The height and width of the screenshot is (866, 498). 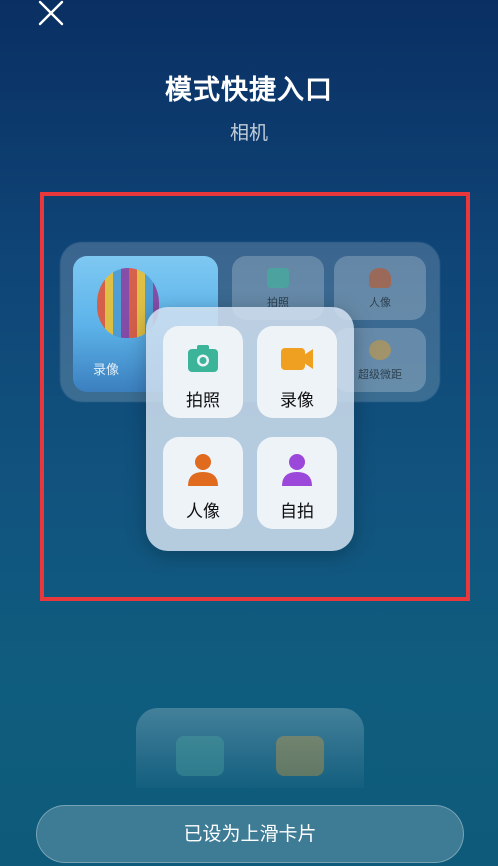 What do you see at coordinates (250, 834) in the screenshot?
I see `set-swipe-up-card-button: 已设为上滑卡片` at bounding box center [250, 834].